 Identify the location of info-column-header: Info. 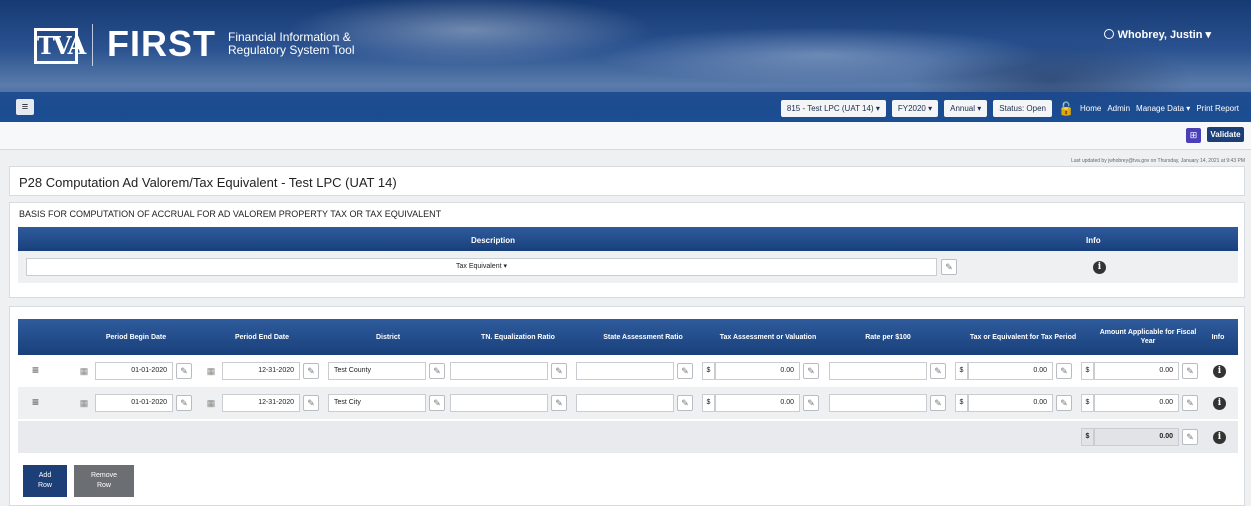
(1093, 240).